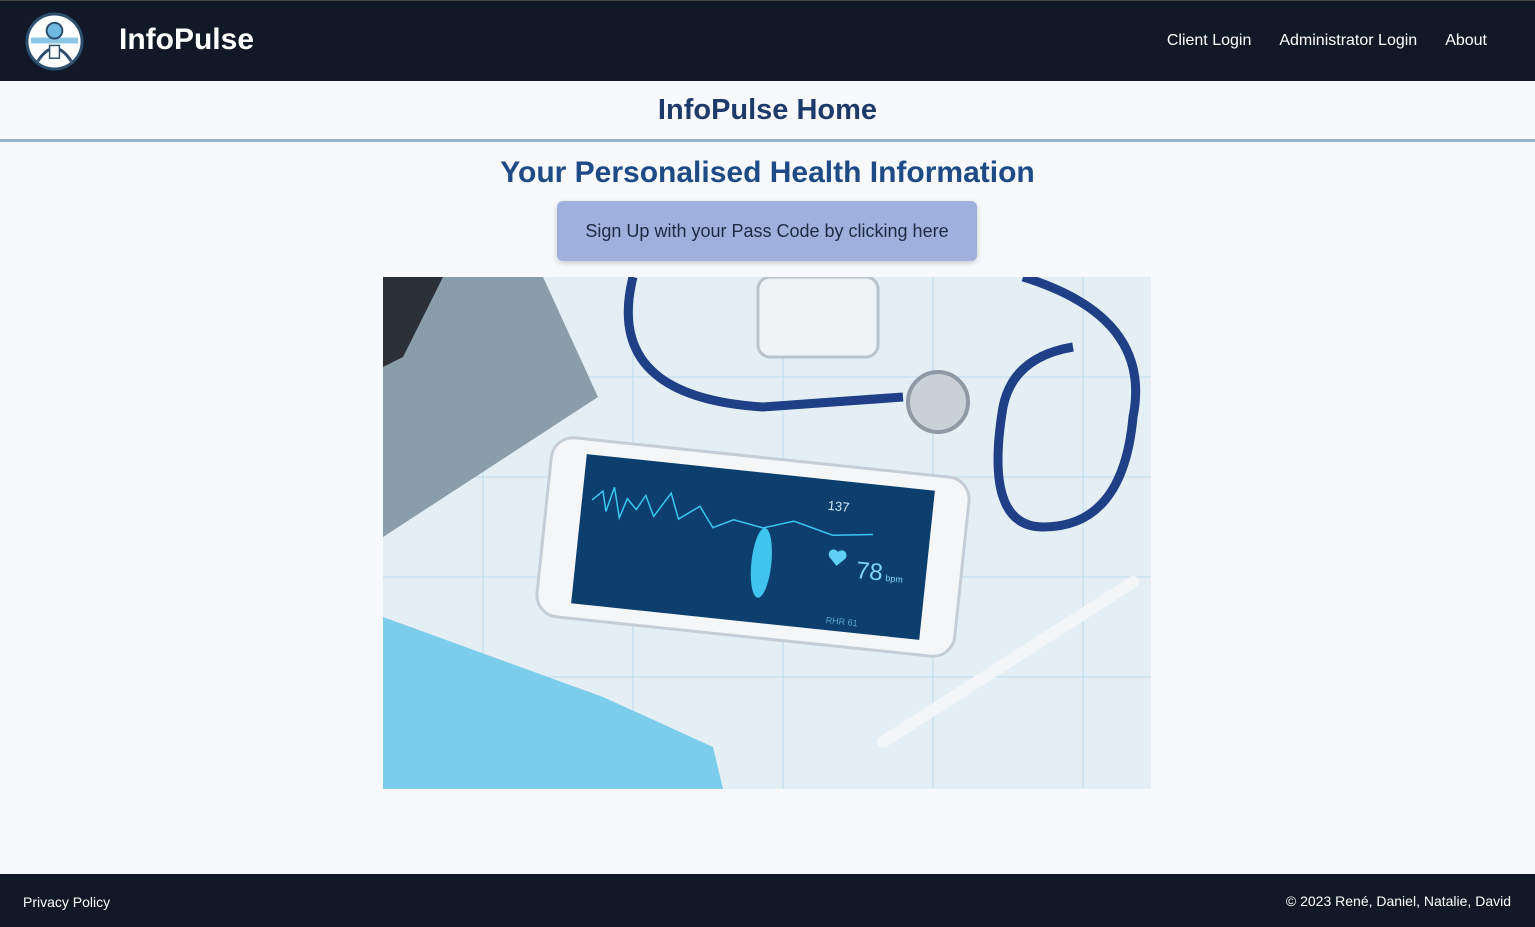 This screenshot has height=927, width=1535. What do you see at coordinates (1466, 41) in the screenshot?
I see `about-link: About` at bounding box center [1466, 41].